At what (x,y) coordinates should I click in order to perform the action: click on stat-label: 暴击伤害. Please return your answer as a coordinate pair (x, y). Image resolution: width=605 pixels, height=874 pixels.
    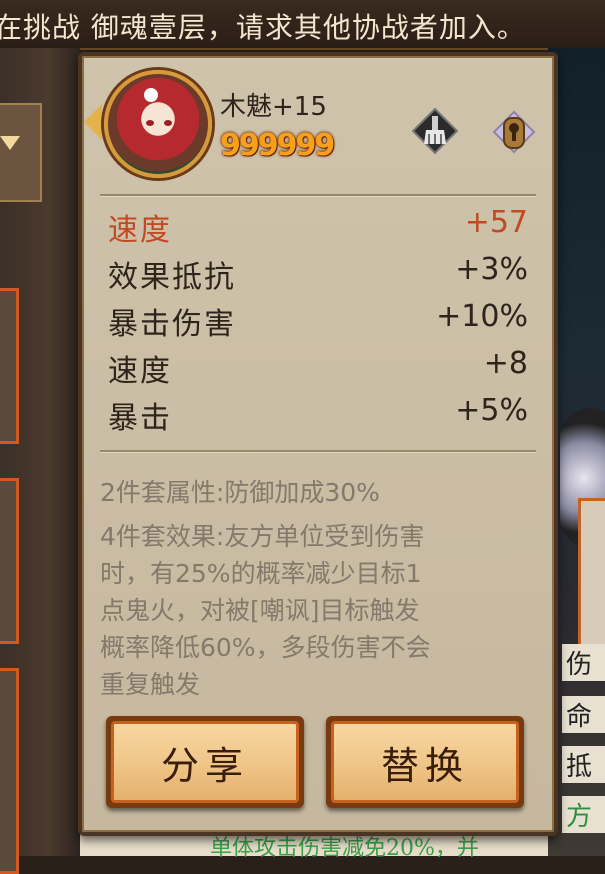
    Looking at the image, I should click on (172, 324).